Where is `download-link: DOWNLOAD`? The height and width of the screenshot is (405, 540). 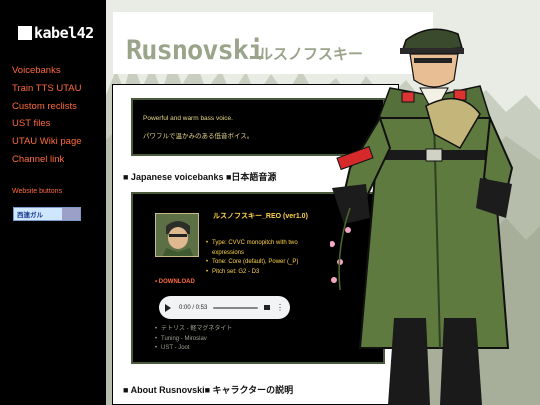
download-link: DOWNLOAD is located at coordinates (175, 282).